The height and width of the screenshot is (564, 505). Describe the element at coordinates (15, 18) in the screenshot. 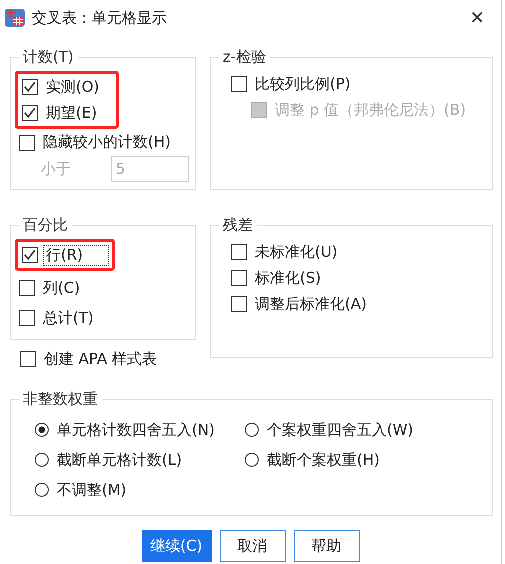

I see `table-icon` at that location.